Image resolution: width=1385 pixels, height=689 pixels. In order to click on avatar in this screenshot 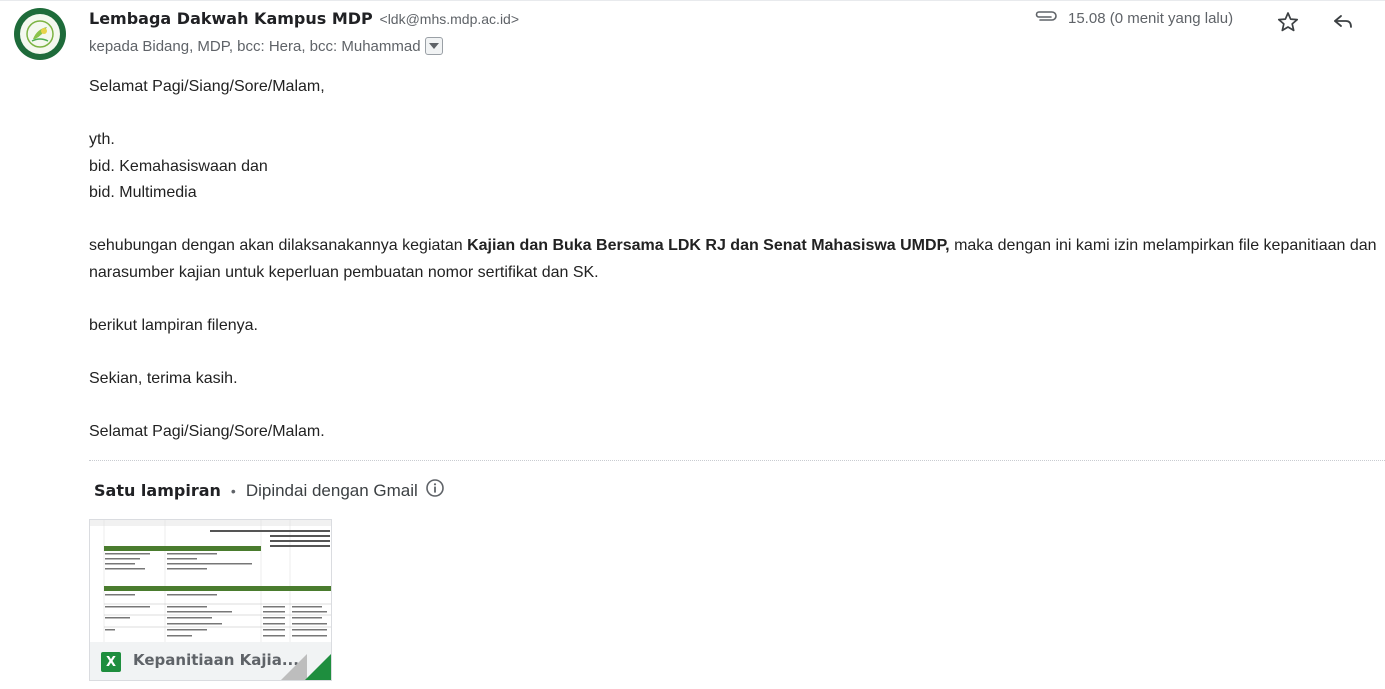, I will do `click(40, 34)`.